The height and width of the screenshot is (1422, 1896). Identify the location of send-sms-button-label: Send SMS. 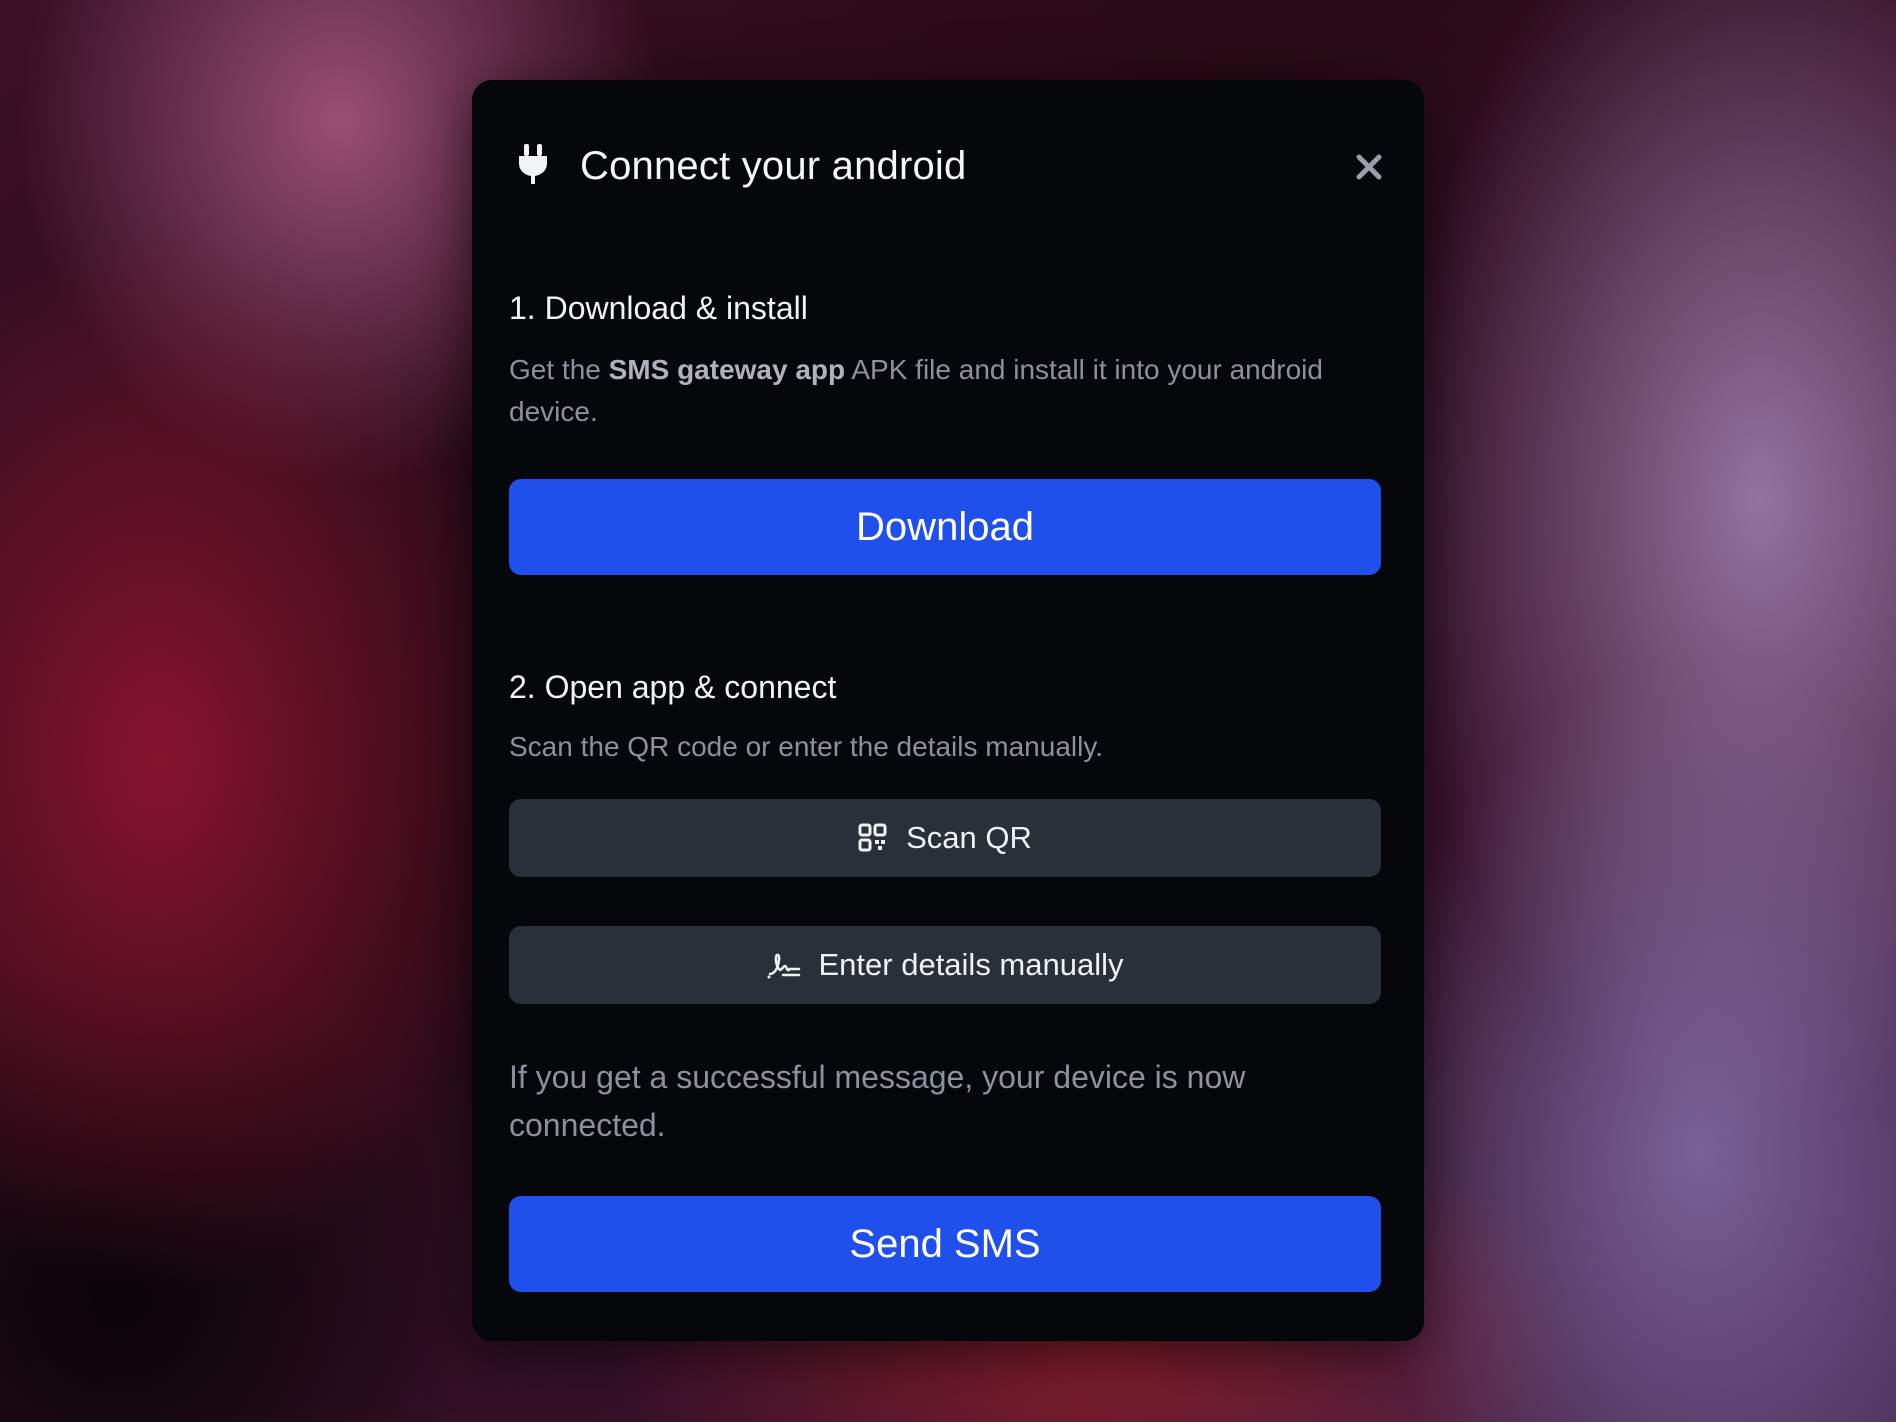
(945, 1243).